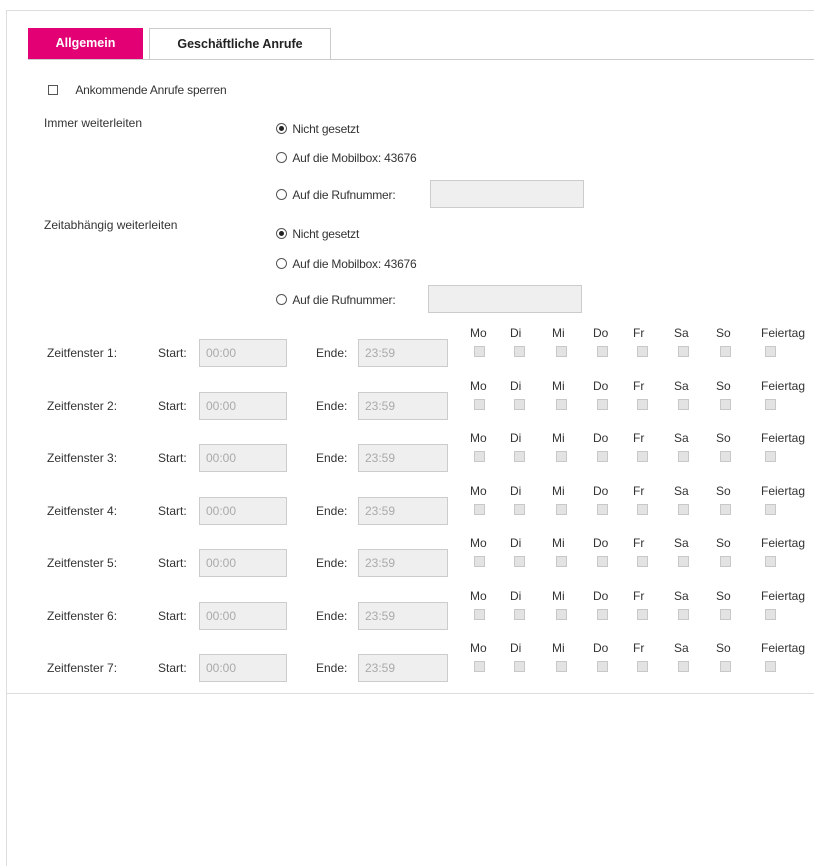 Image resolution: width=814 pixels, height=866 pixels. What do you see at coordinates (336, 299) in the screenshot?
I see `time-forward-option-number: Auf die Rufnummer:` at bounding box center [336, 299].